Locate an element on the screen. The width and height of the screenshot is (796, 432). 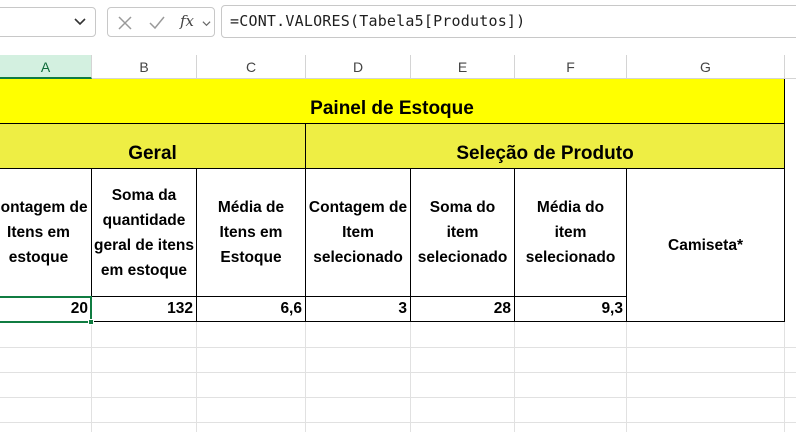
header-cell-produto: Camiseta* is located at coordinates (706, 245).